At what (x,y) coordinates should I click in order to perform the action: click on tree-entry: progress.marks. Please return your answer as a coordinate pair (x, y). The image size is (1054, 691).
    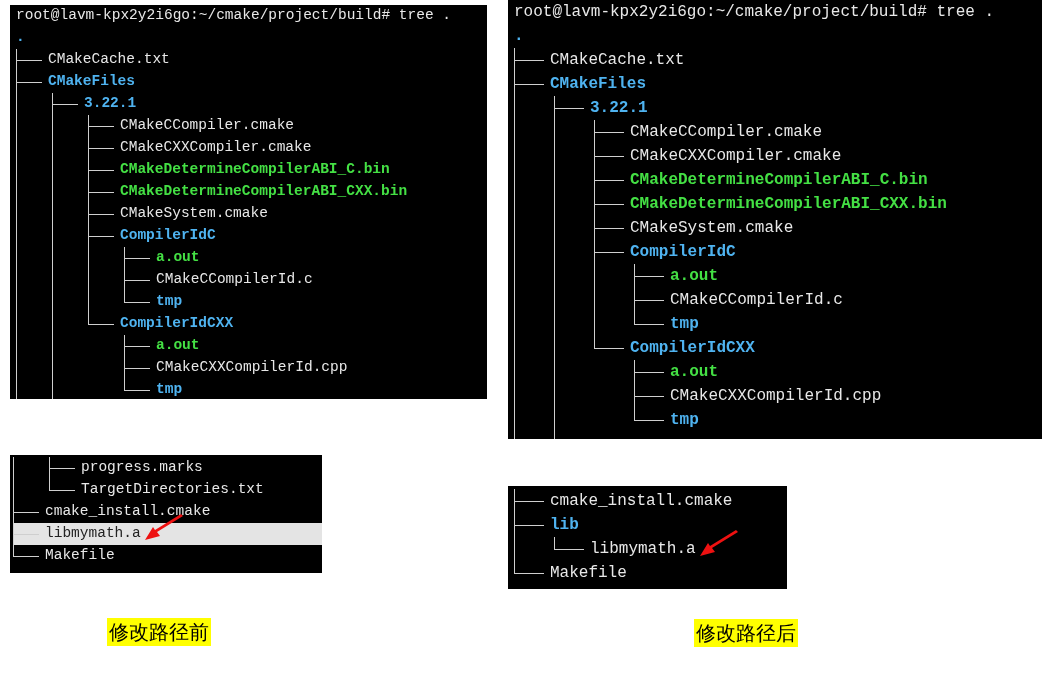
    Looking at the image, I should click on (142, 467).